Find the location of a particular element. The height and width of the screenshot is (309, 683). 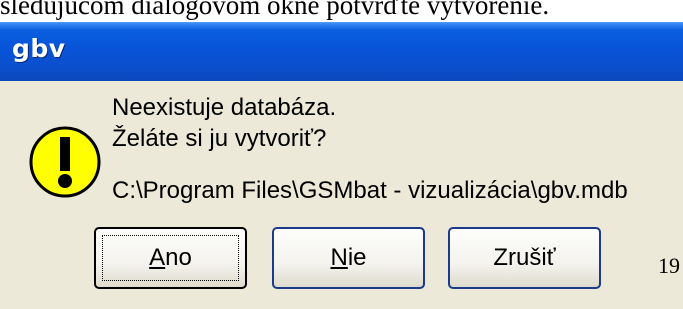

nie-button: Nie is located at coordinates (348, 258).